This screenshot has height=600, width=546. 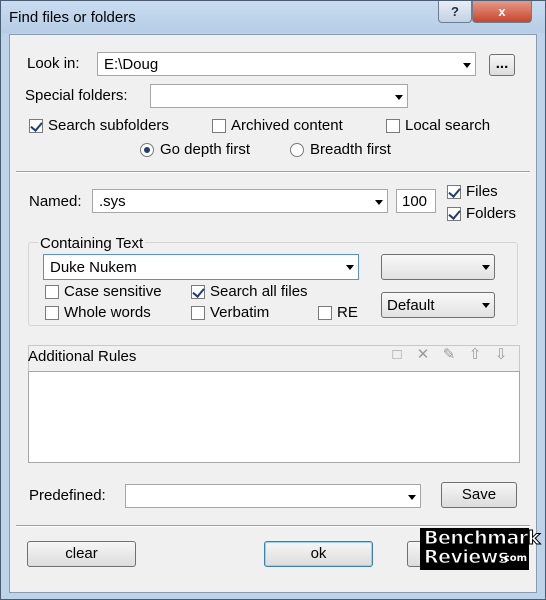 I want to click on go-depth-first-label: Go depth first, so click(x=205, y=149).